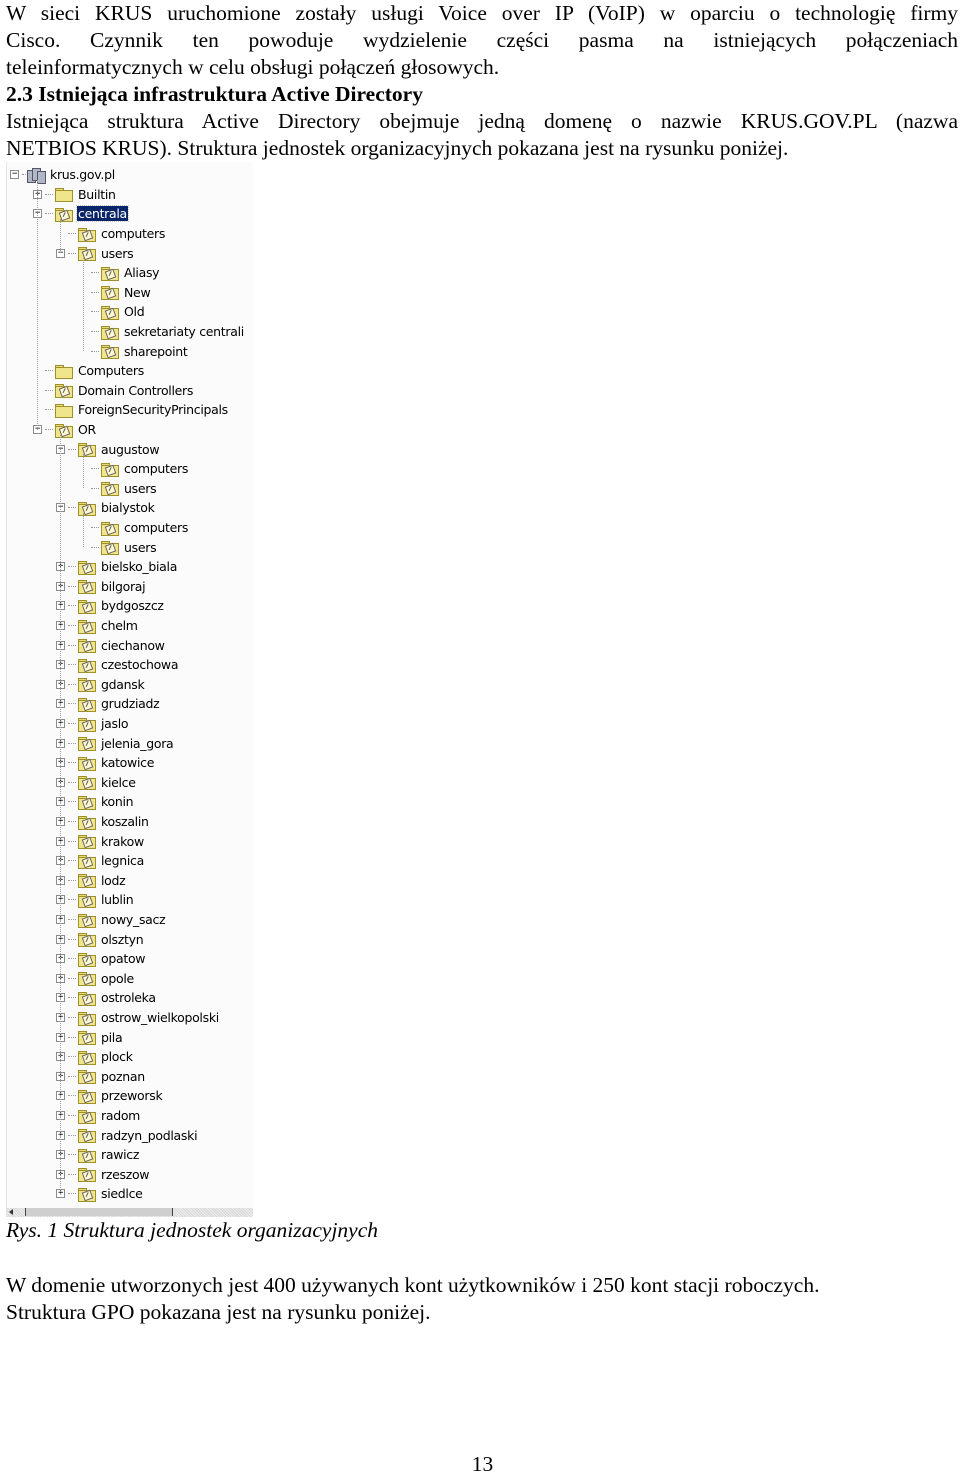 Image resolution: width=960 pixels, height=1477 pixels. Describe the element at coordinates (91, 881) in the screenshot. I see `tree-node: + lodz` at that location.